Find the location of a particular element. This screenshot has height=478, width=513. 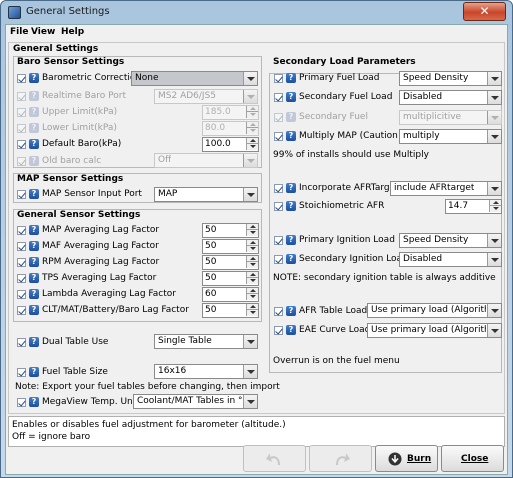

primary-fuel-load-label: Primary Fuel Load is located at coordinates (339, 78).